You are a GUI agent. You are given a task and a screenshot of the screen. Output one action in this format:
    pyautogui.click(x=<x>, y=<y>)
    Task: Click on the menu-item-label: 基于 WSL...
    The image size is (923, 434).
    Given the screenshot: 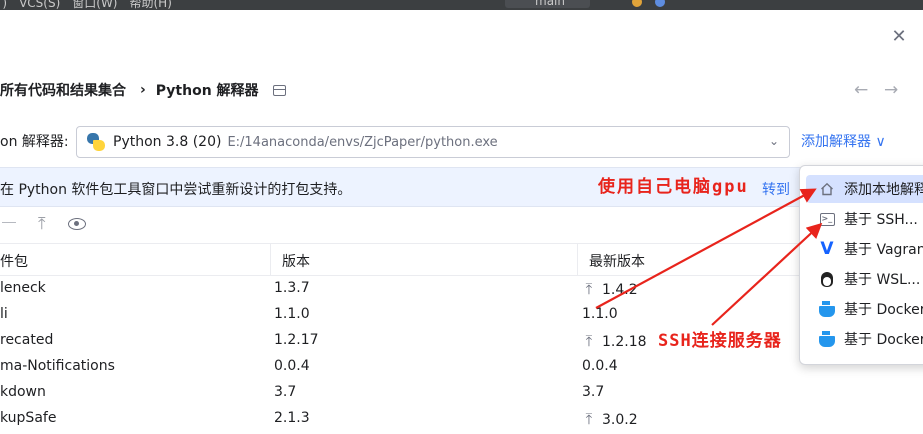 What is the action you would take?
    pyautogui.click(x=882, y=280)
    